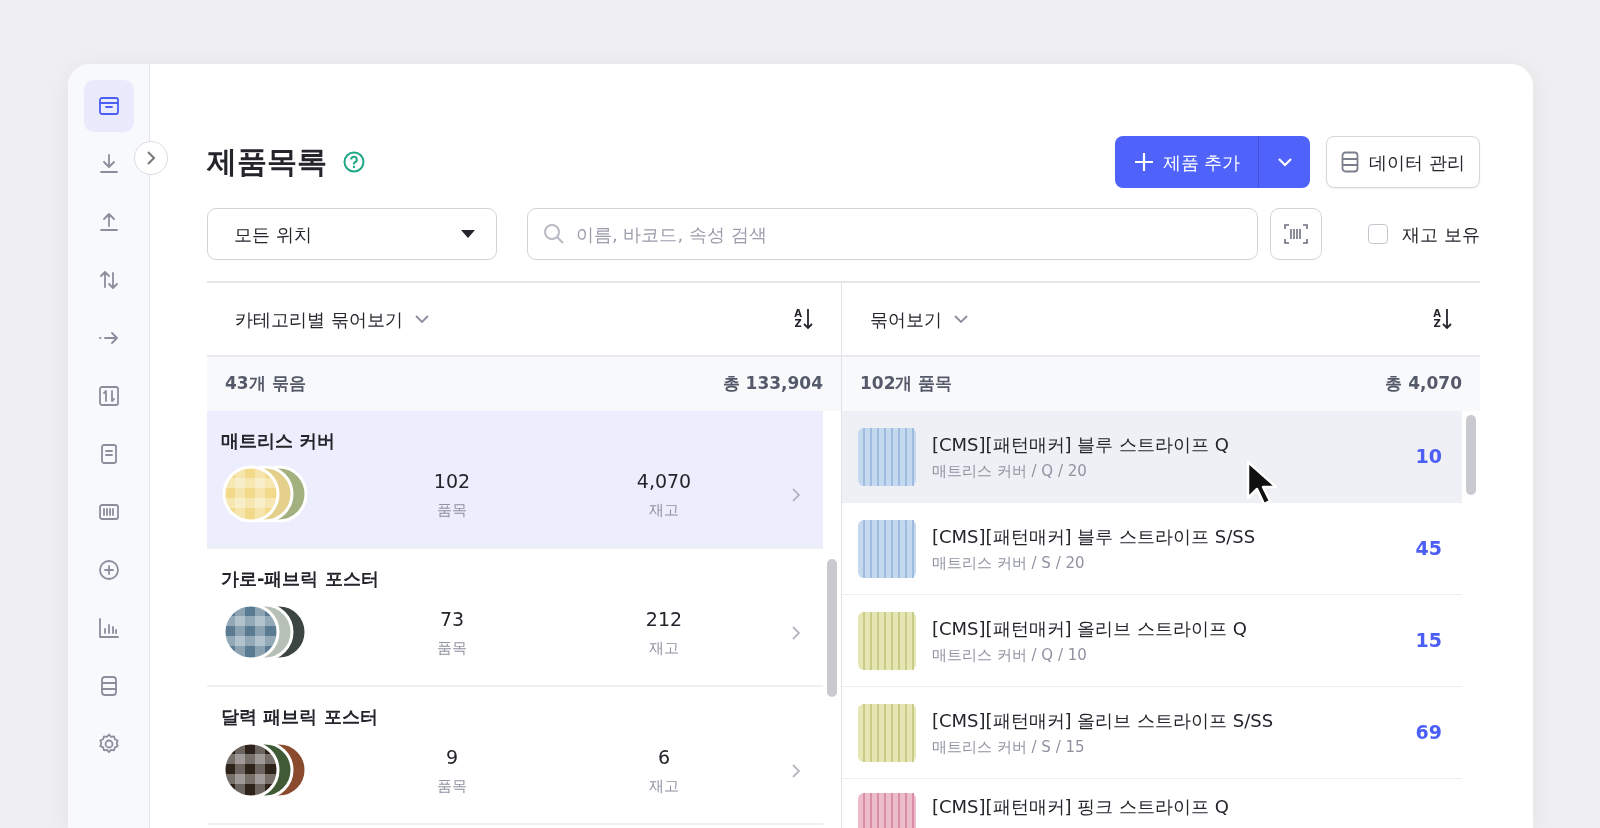 The width and height of the screenshot is (1600, 828). What do you see at coordinates (452, 757) in the screenshot?
I see `item-count: 9` at bounding box center [452, 757].